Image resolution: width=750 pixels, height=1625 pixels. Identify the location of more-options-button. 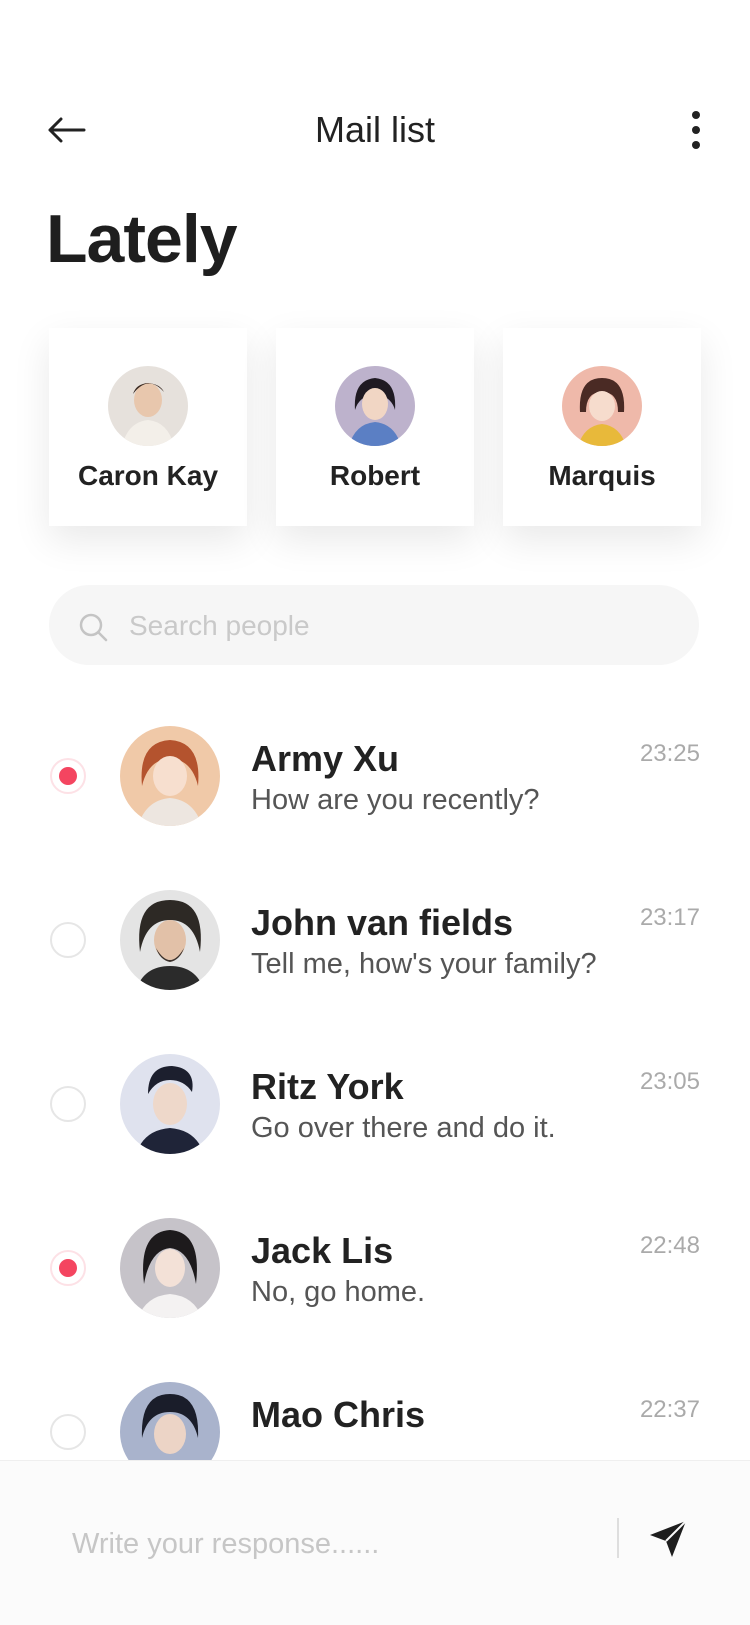
(696, 130).